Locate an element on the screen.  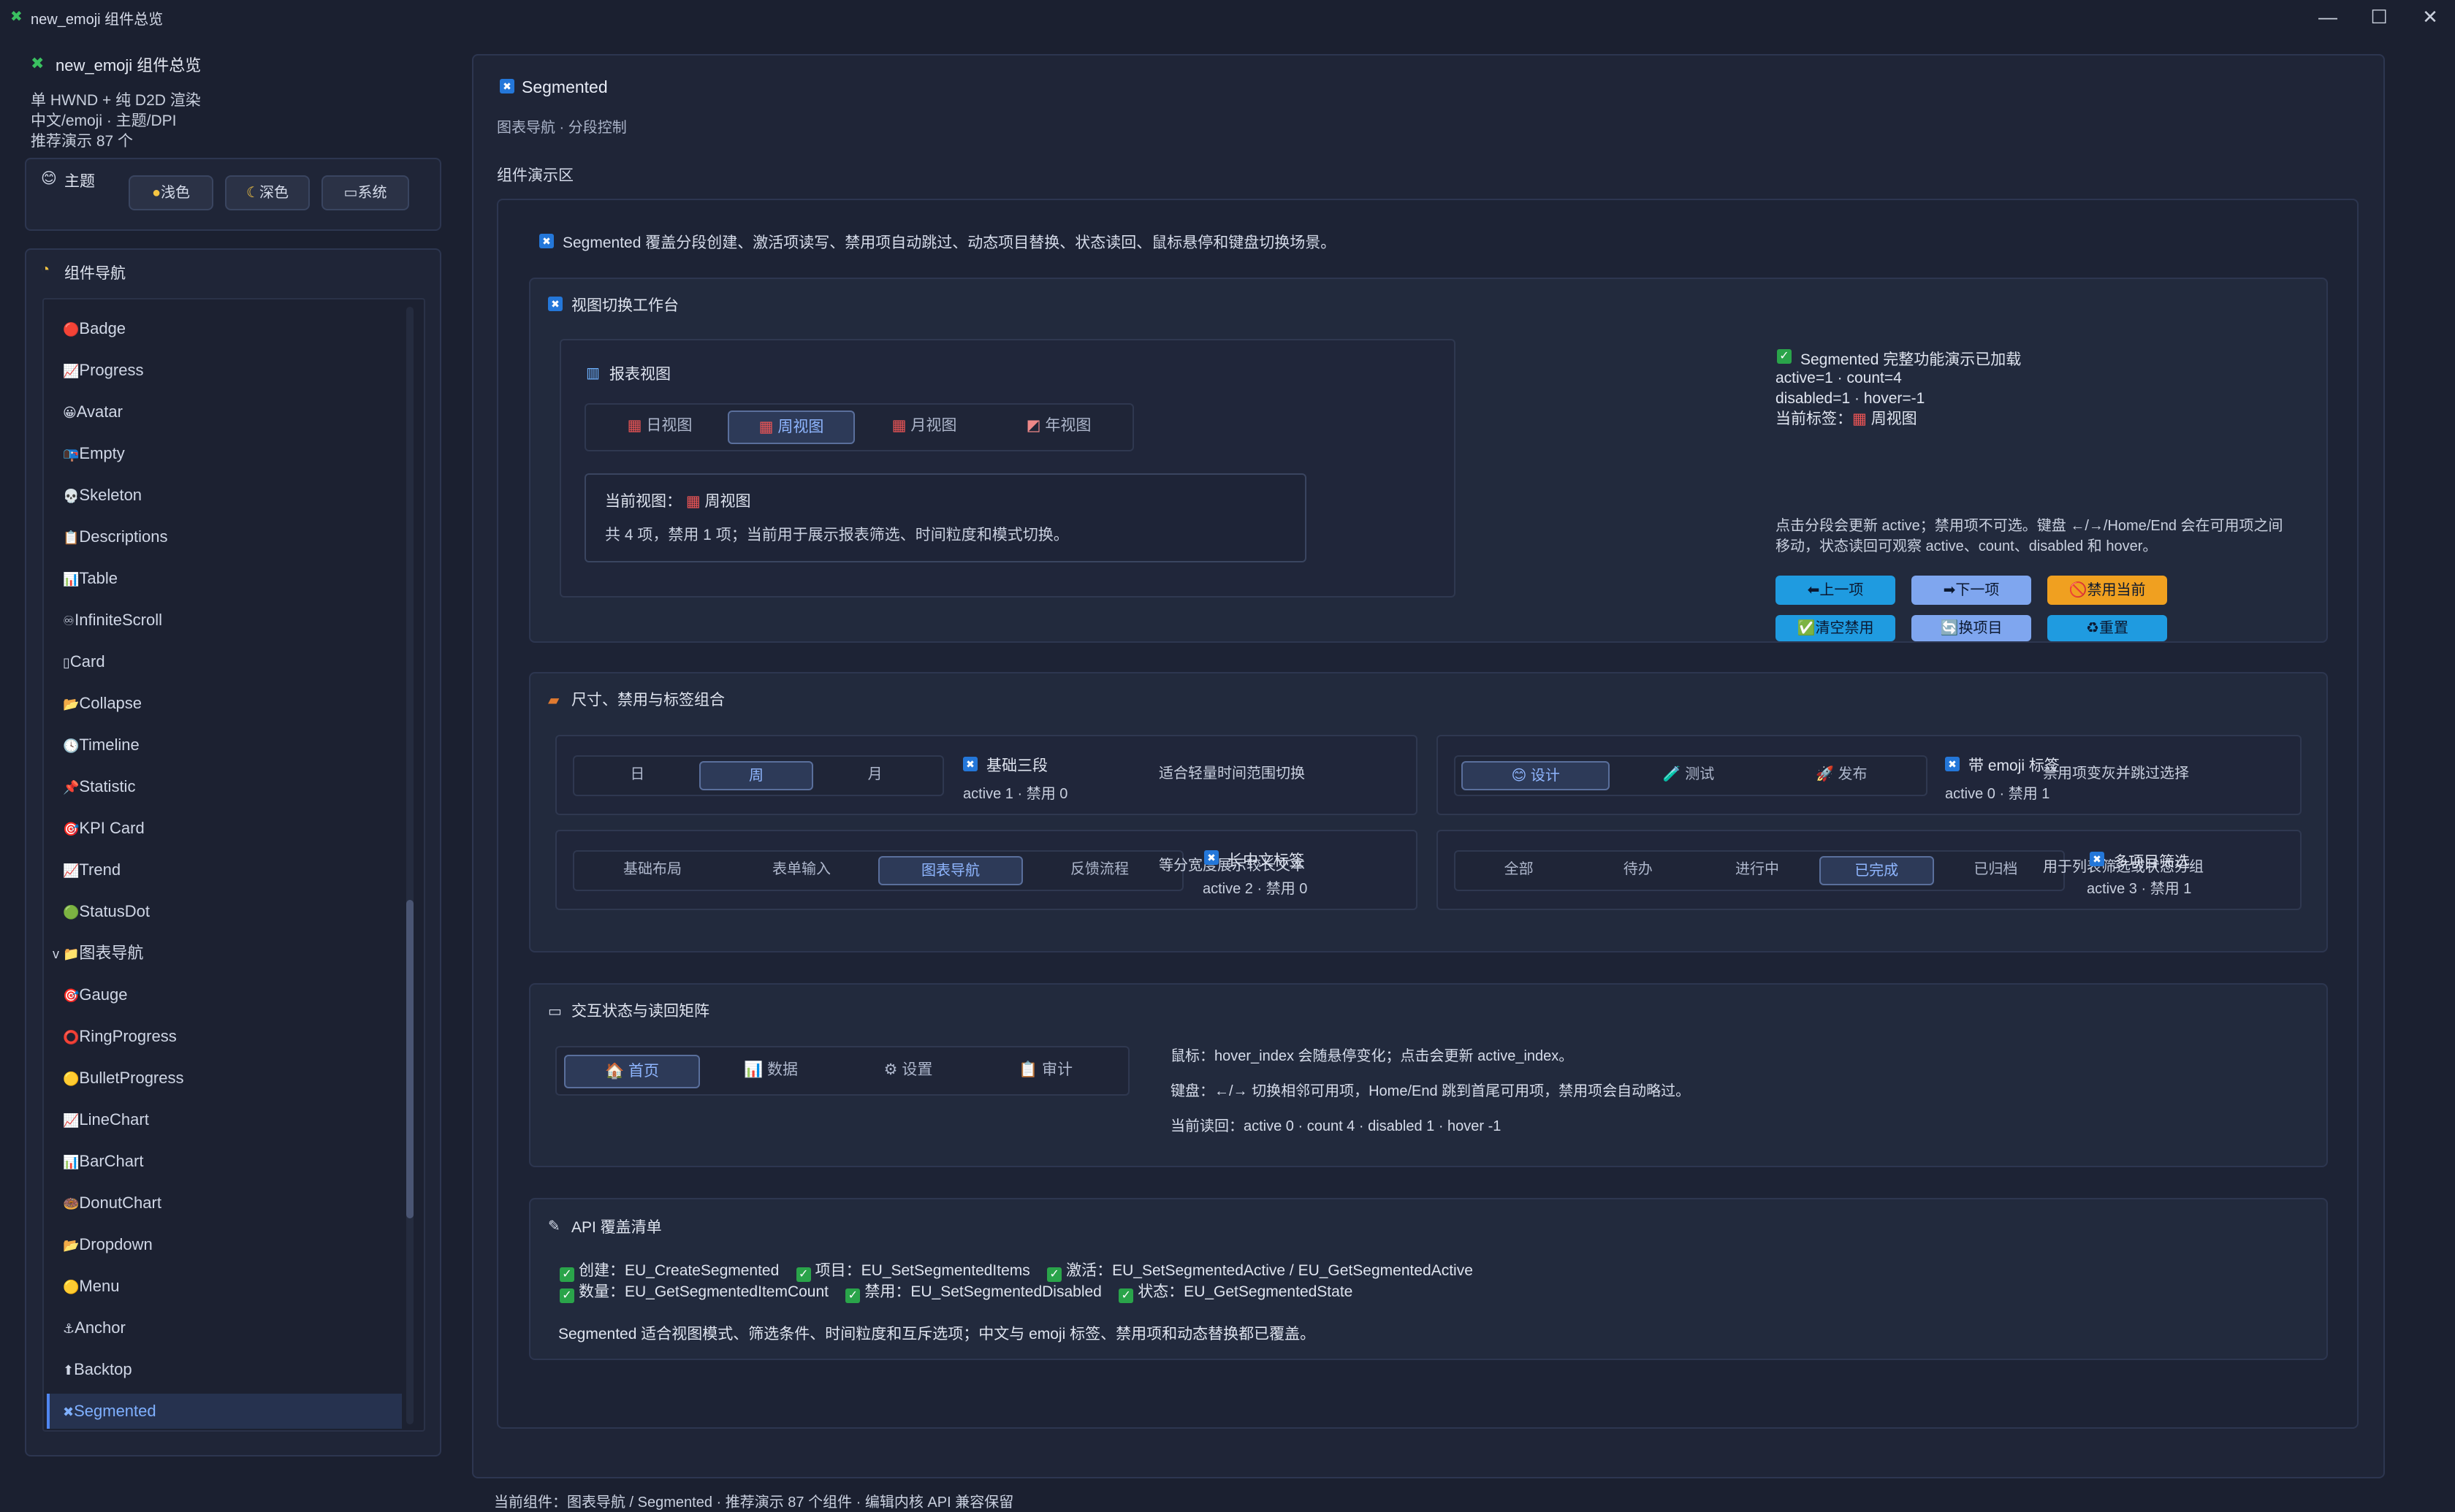
action-button: ♻重置 is located at coordinates (2107, 628).